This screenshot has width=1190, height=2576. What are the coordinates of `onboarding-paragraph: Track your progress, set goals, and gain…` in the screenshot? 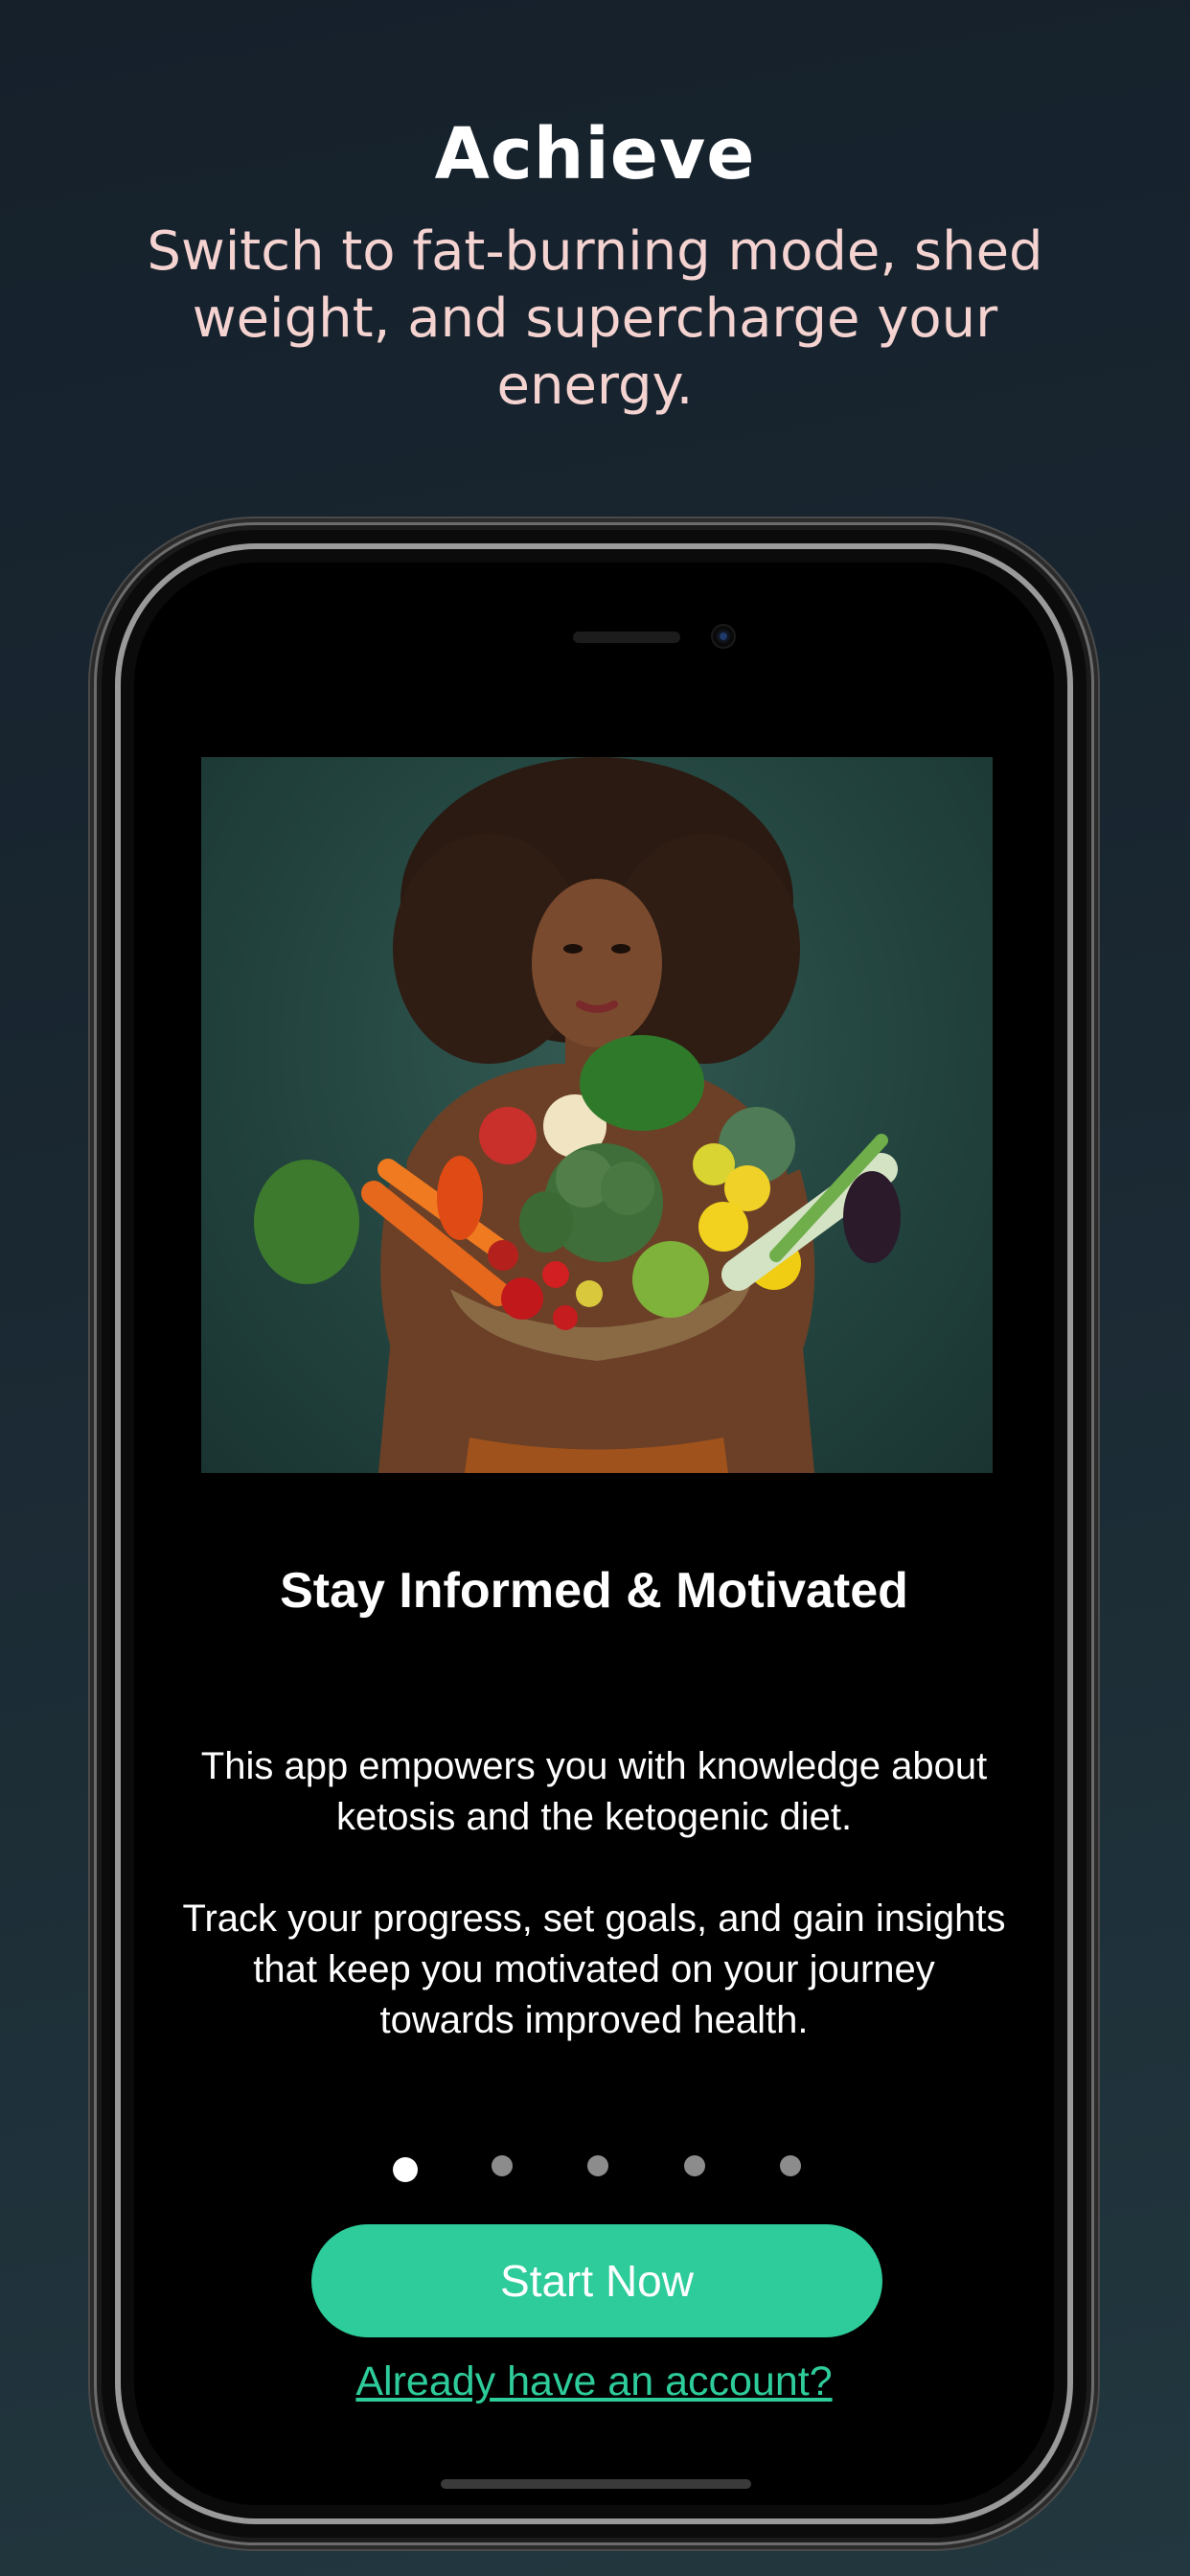 It's located at (594, 1969).